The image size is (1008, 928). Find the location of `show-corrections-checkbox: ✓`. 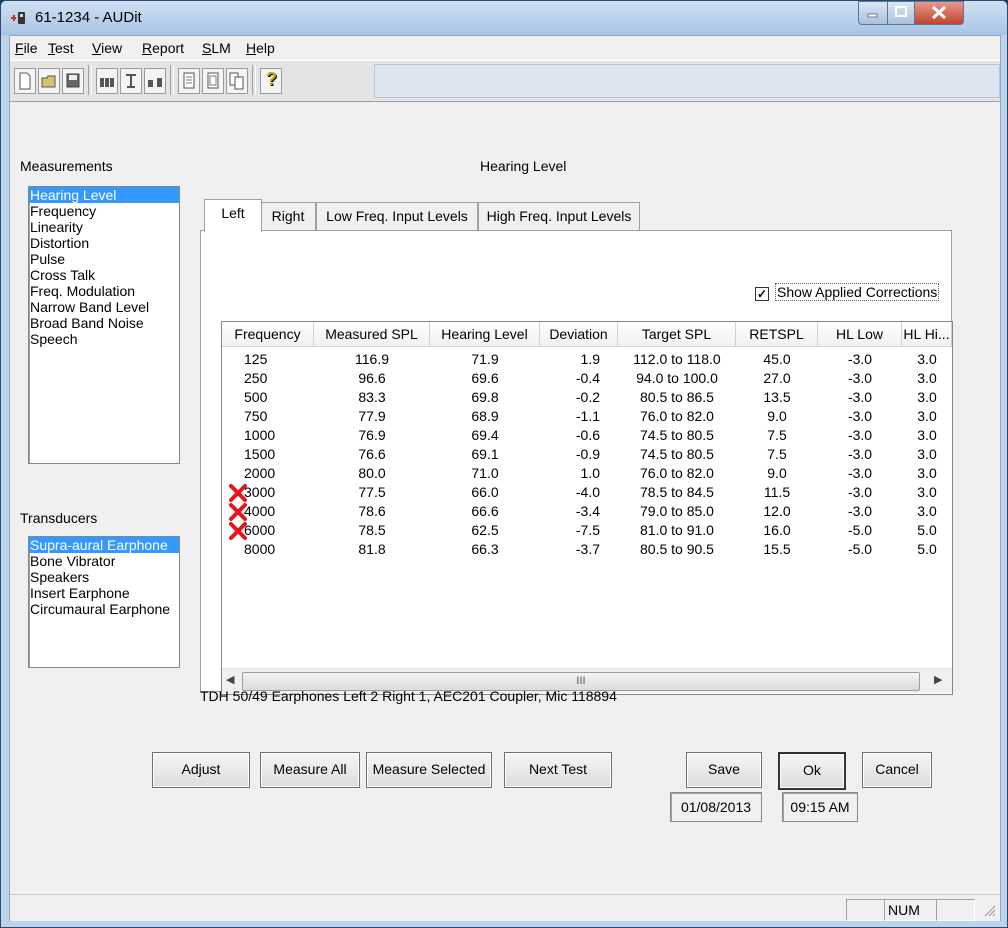

show-corrections-checkbox: ✓ is located at coordinates (762, 294).